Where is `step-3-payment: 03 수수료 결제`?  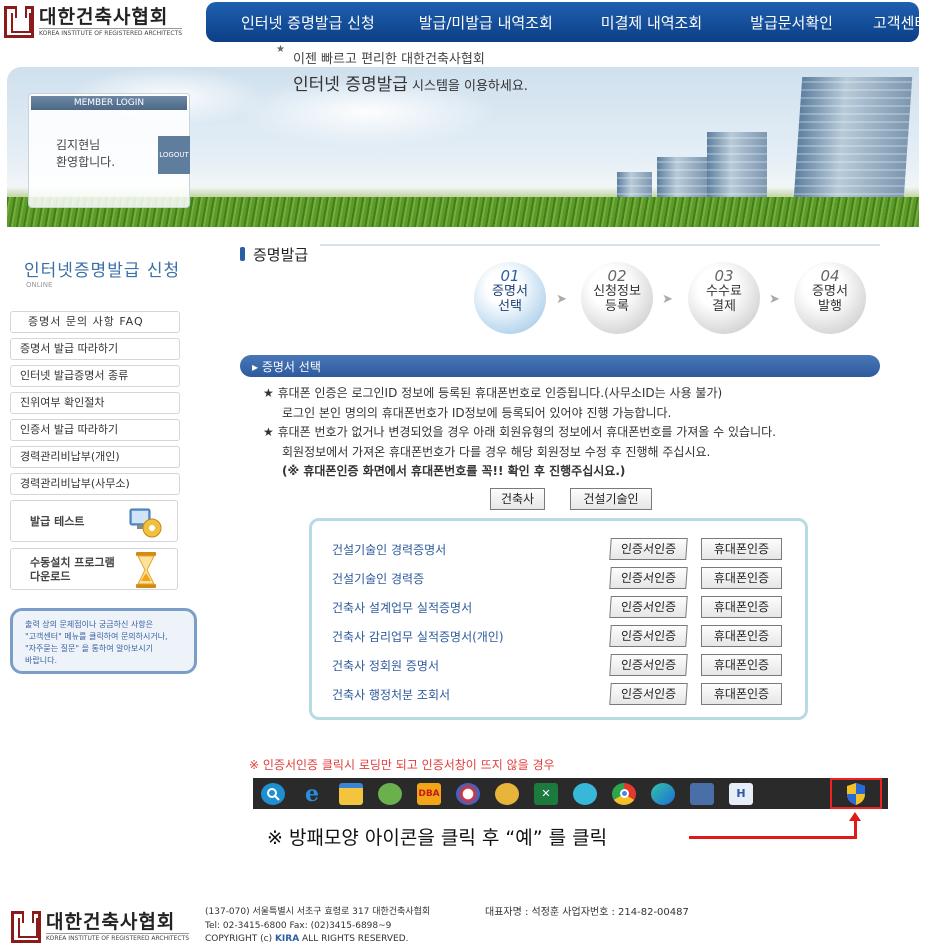
step-3-payment: 03 수수료 결제 is located at coordinates (724, 298).